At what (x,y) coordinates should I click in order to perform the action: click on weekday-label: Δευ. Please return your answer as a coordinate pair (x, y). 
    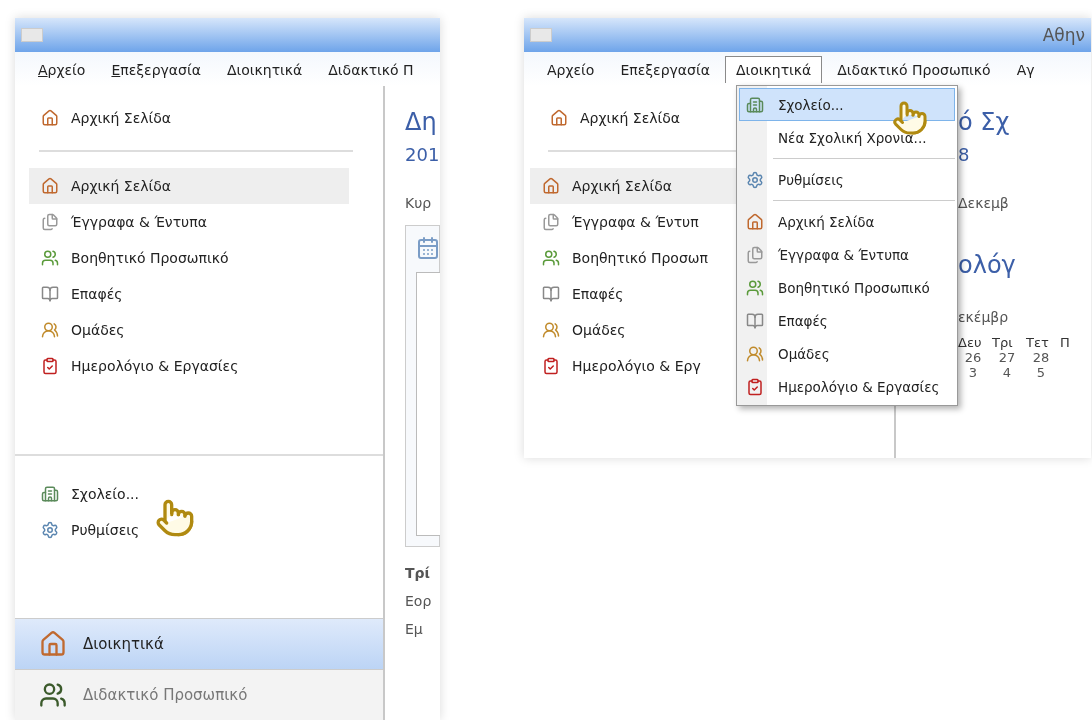
    Looking at the image, I should click on (970, 342).